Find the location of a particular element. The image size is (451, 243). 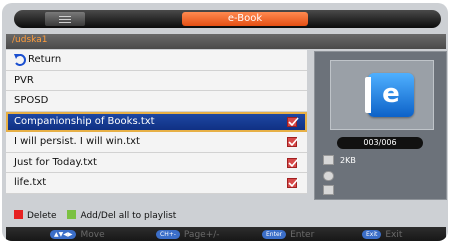

path-bar: /udska1 is located at coordinates (226, 41).